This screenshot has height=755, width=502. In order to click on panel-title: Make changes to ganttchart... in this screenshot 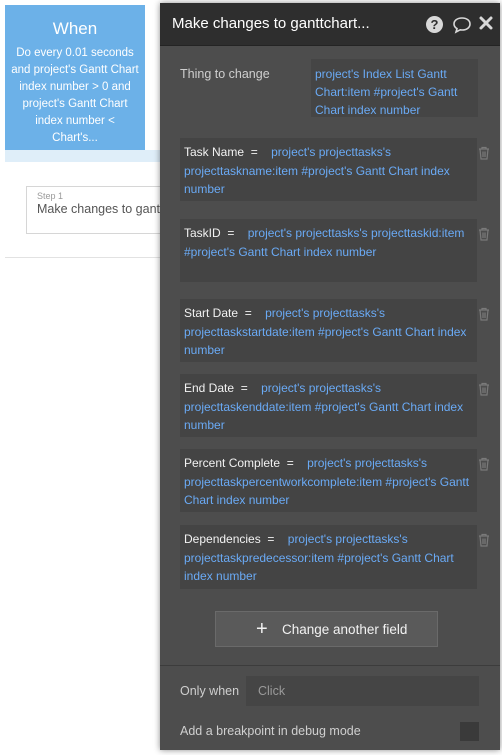, I will do `click(271, 23)`.